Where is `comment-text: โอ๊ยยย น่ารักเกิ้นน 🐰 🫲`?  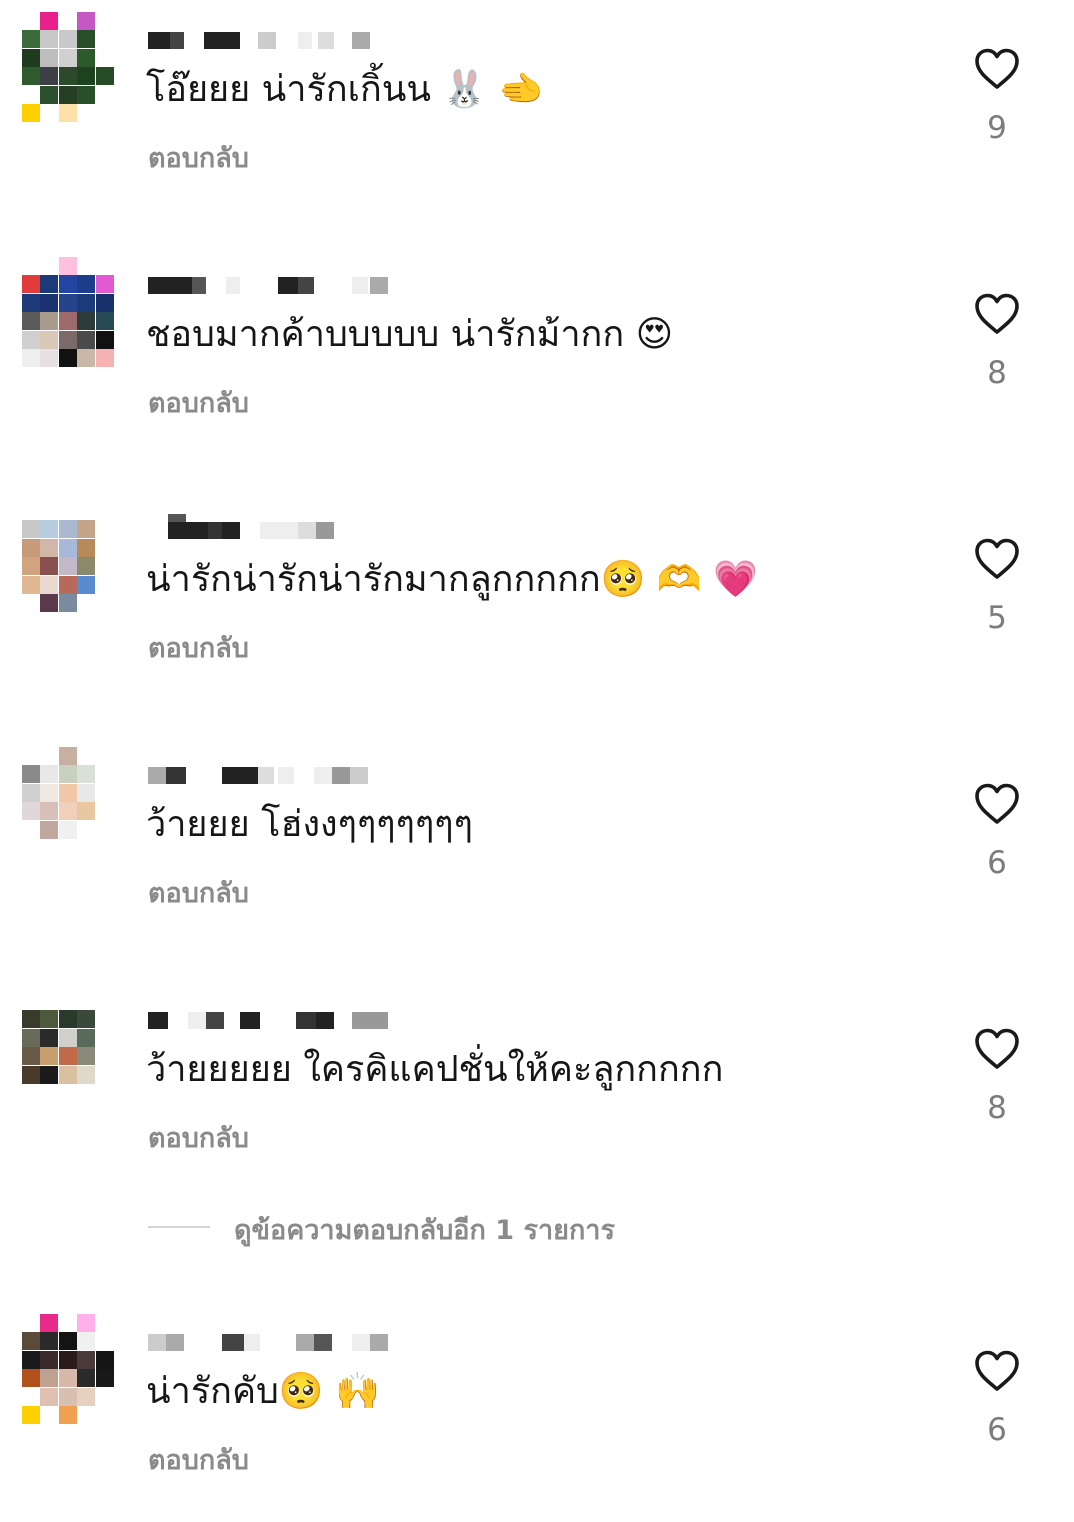 comment-text: โอ๊ยยย น่ารักเกิ้นน 🐰 🫲 is located at coordinates (345, 89).